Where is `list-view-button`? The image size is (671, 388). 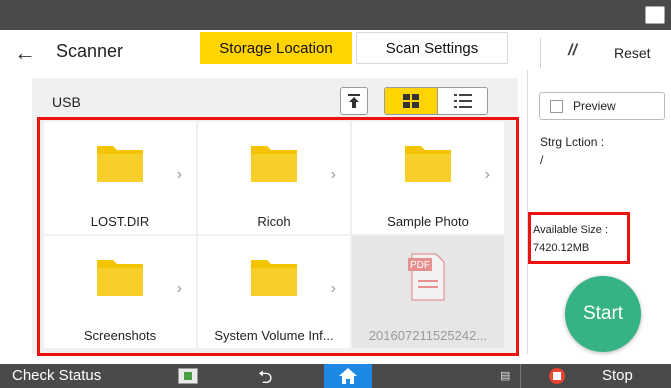 list-view-button is located at coordinates (462, 101).